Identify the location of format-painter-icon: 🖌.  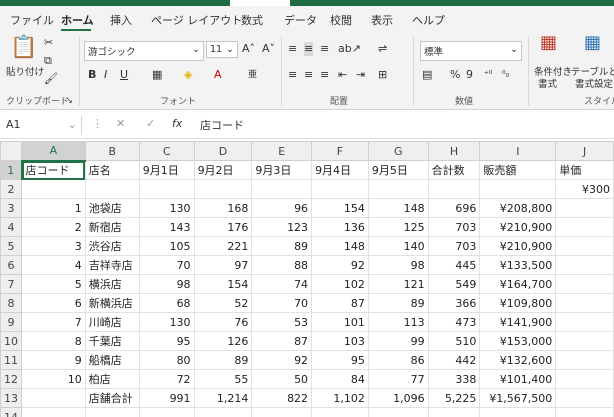
(51, 79).